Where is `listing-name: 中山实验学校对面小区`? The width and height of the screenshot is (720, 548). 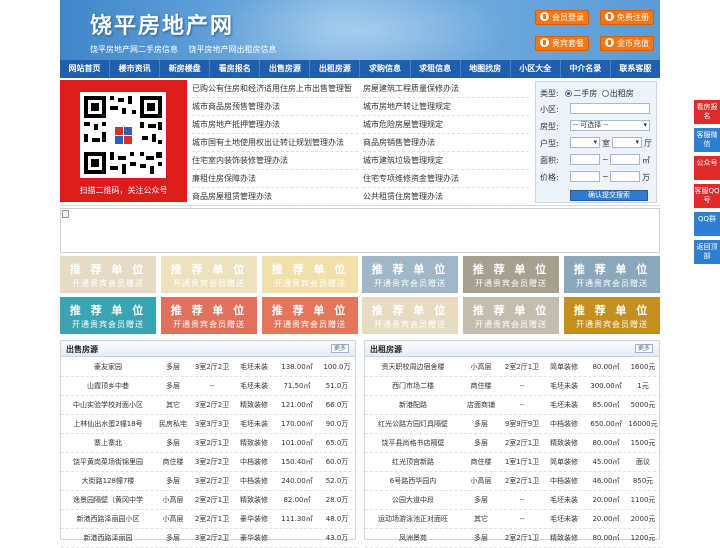
listing-name: 中山实验学校对面小区 is located at coordinates (108, 405).